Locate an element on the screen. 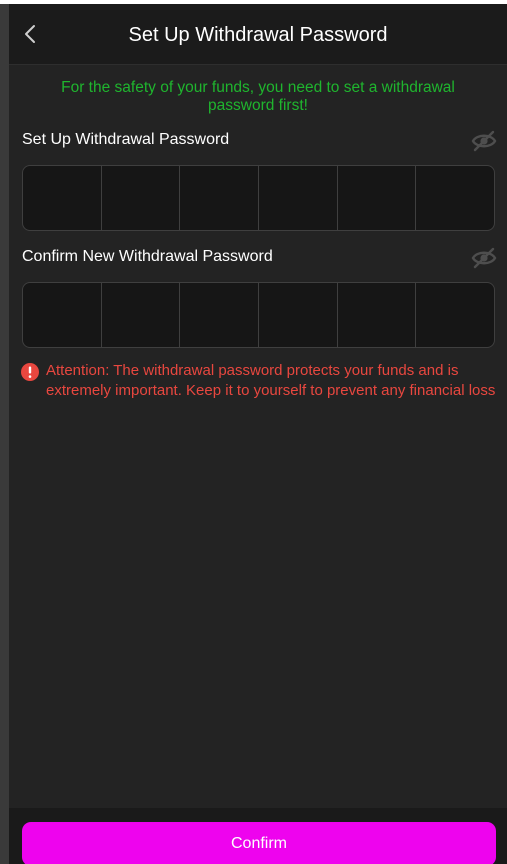 The image size is (507, 864). alert-circle-icon is located at coordinates (30, 372).